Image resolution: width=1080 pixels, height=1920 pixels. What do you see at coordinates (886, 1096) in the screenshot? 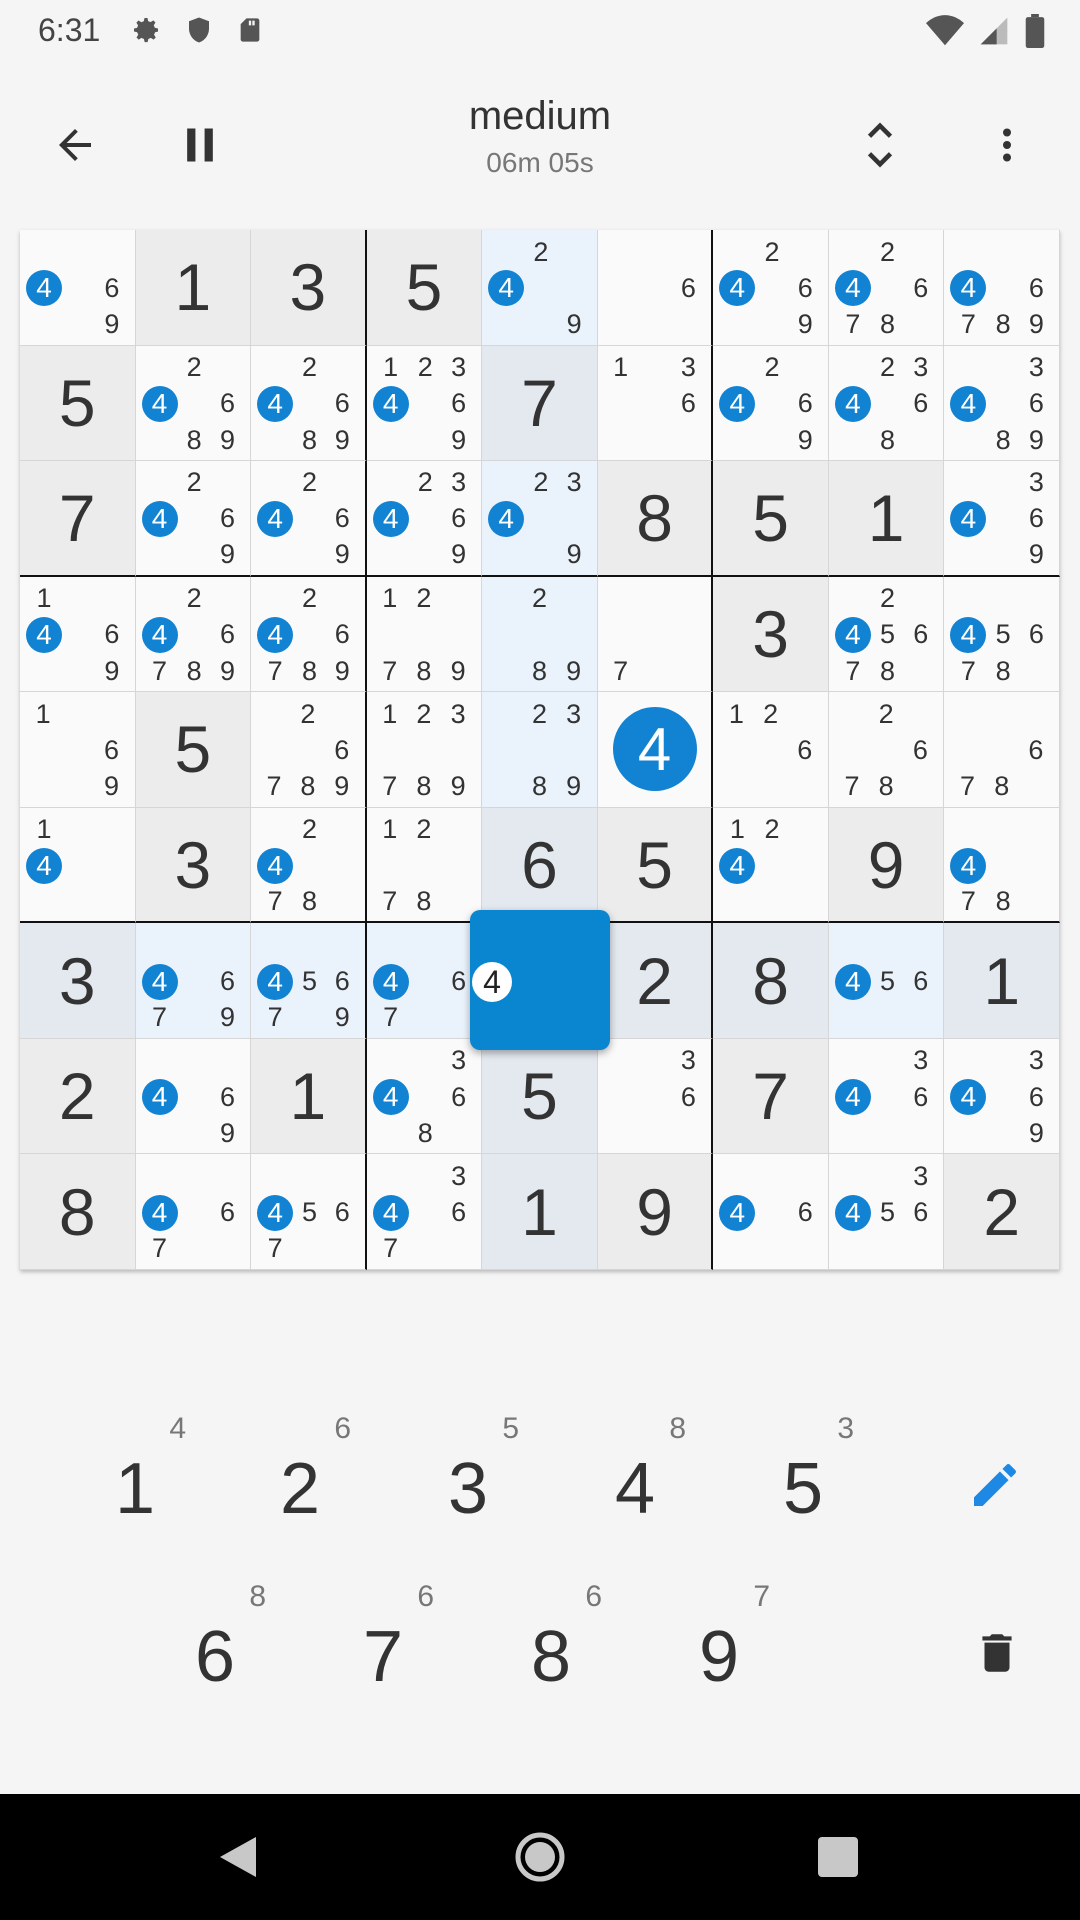
I see `sudoku-cell-r8c8: 3 4 6` at bounding box center [886, 1096].